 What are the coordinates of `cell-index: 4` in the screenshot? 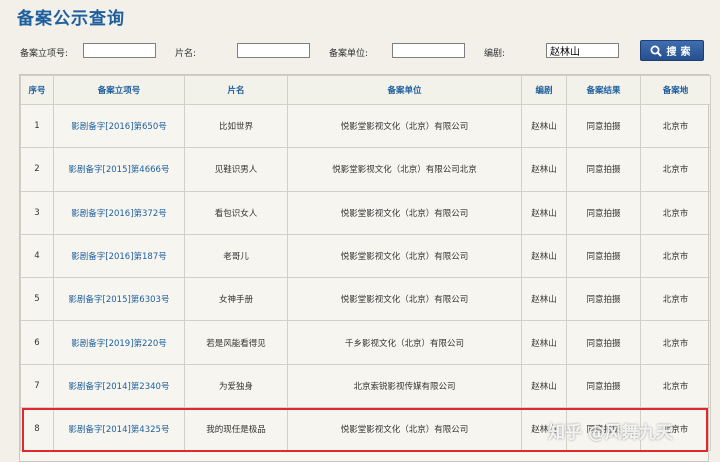 It's located at (37, 256).